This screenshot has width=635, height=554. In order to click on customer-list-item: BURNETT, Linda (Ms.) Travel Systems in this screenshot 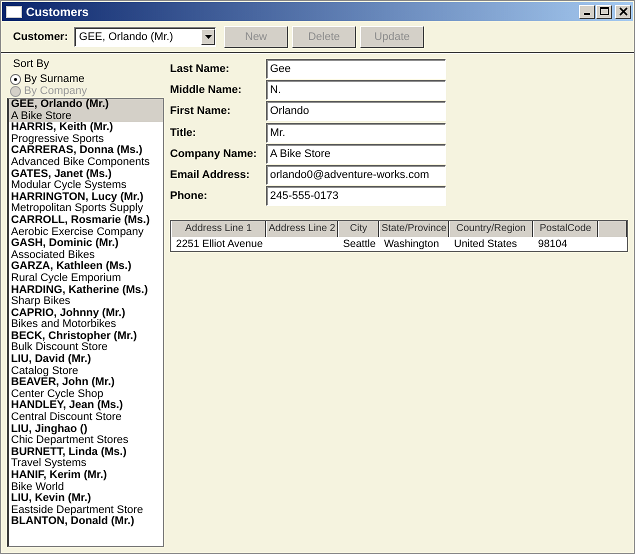, I will do `click(86, 458)`.